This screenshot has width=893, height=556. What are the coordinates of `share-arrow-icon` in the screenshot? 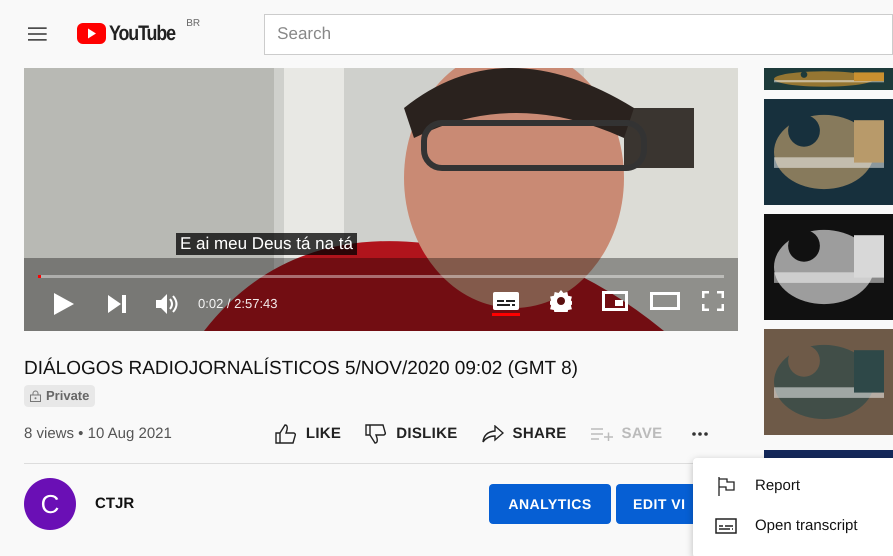 It's located at (493, 434).